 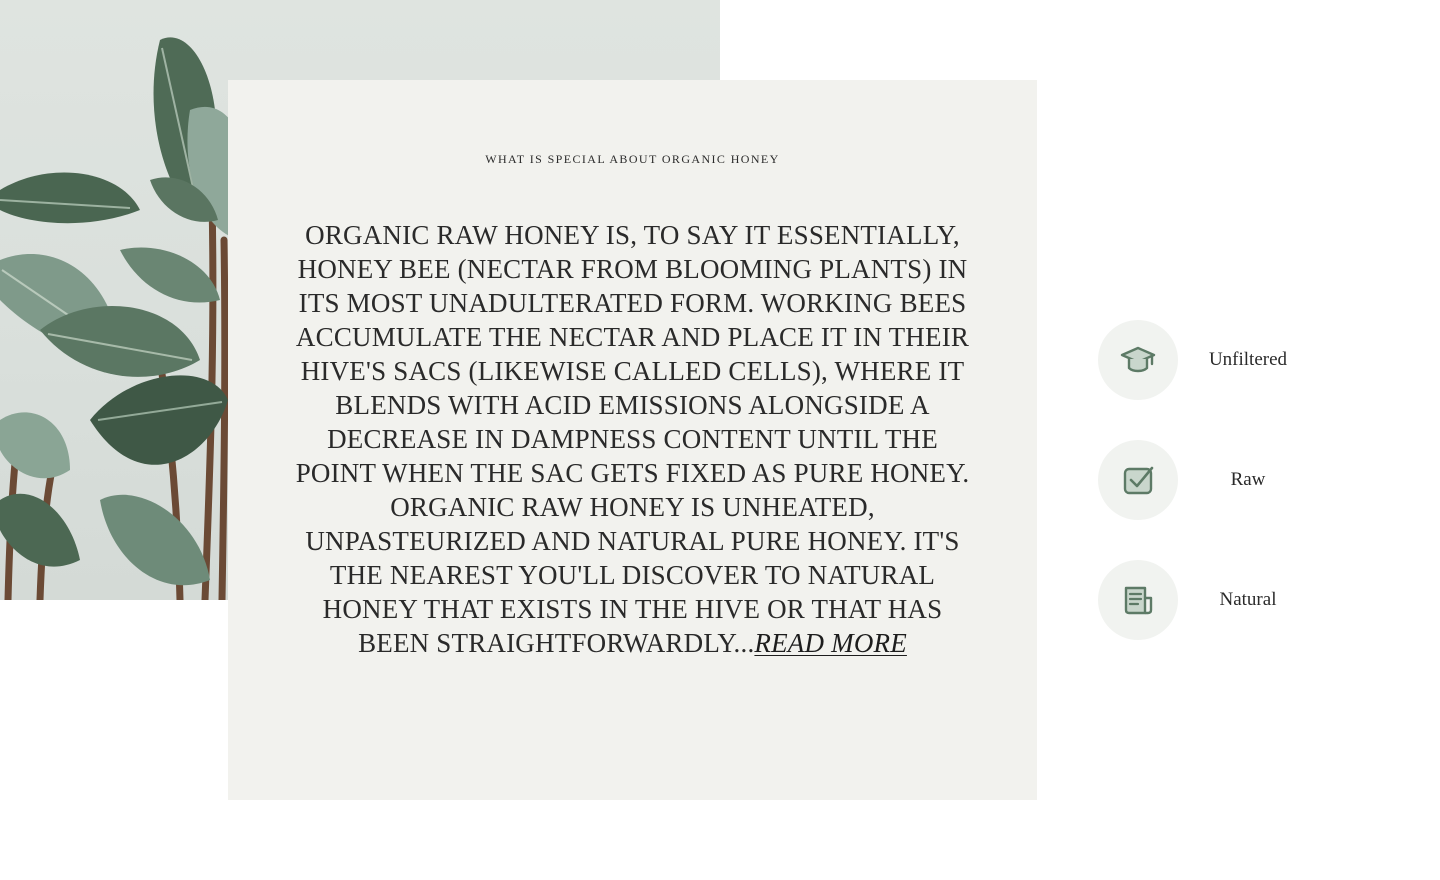 I want to click on read-more-link: Read more, so click(x=830, y=643).